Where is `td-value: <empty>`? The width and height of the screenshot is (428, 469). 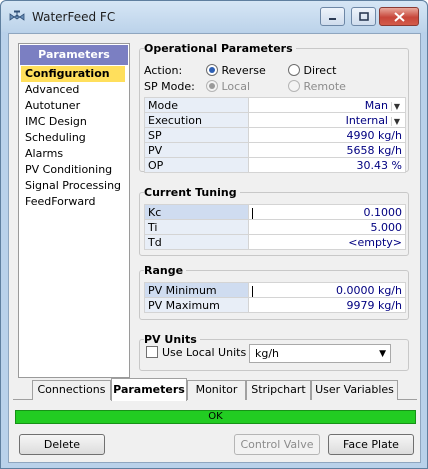
td-value: <empty> is located at coordinates (327, 242).